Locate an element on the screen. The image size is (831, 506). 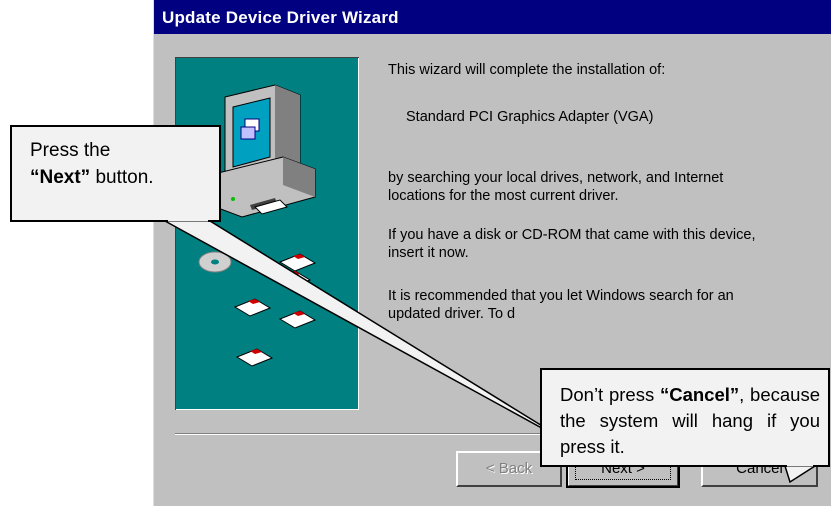
device-name: Standard PCI Graphics Adapter (VGA) is located at coordinates (530, 117).